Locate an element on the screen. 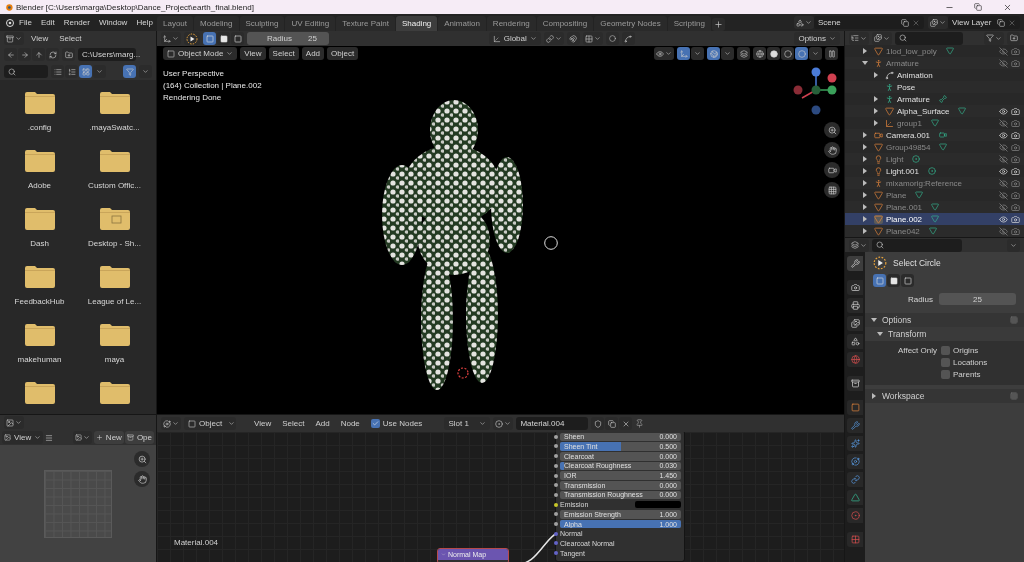 The width and height of the screenshot is (1024, 562). outliner-row: Plane.002 is located at coordinates (934, 219).